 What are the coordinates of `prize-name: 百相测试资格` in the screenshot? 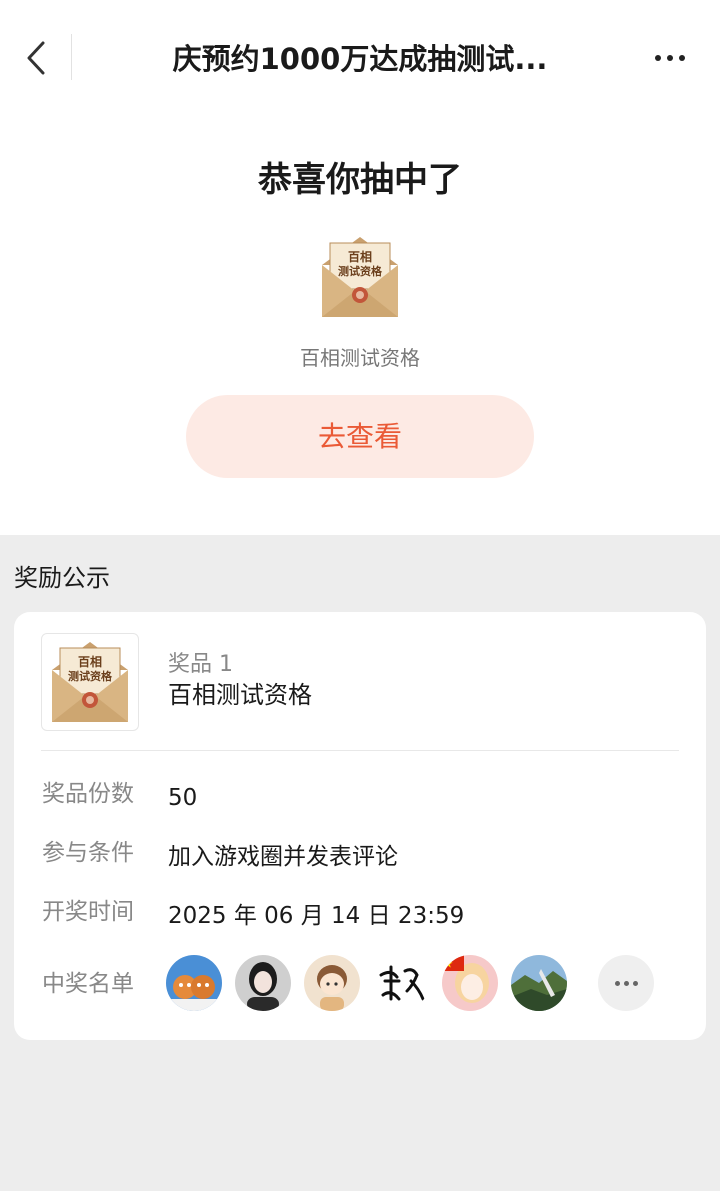 It's located at (240, 695).